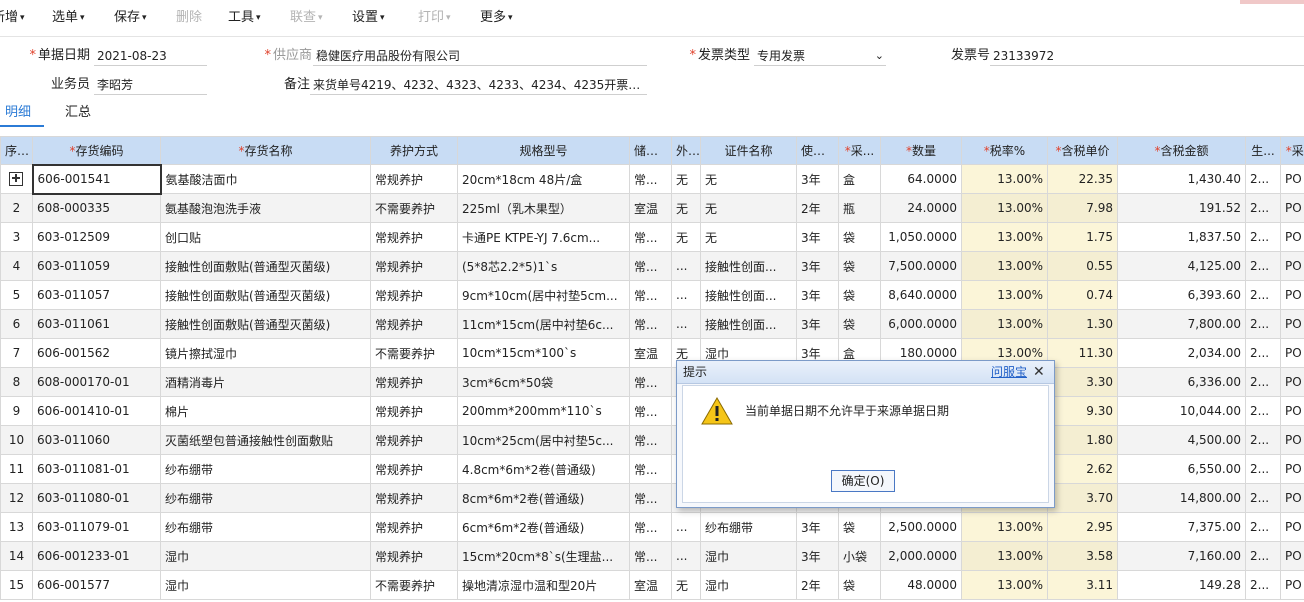  I want to click on table-cell: 2,034.00, so click(1181, 353).